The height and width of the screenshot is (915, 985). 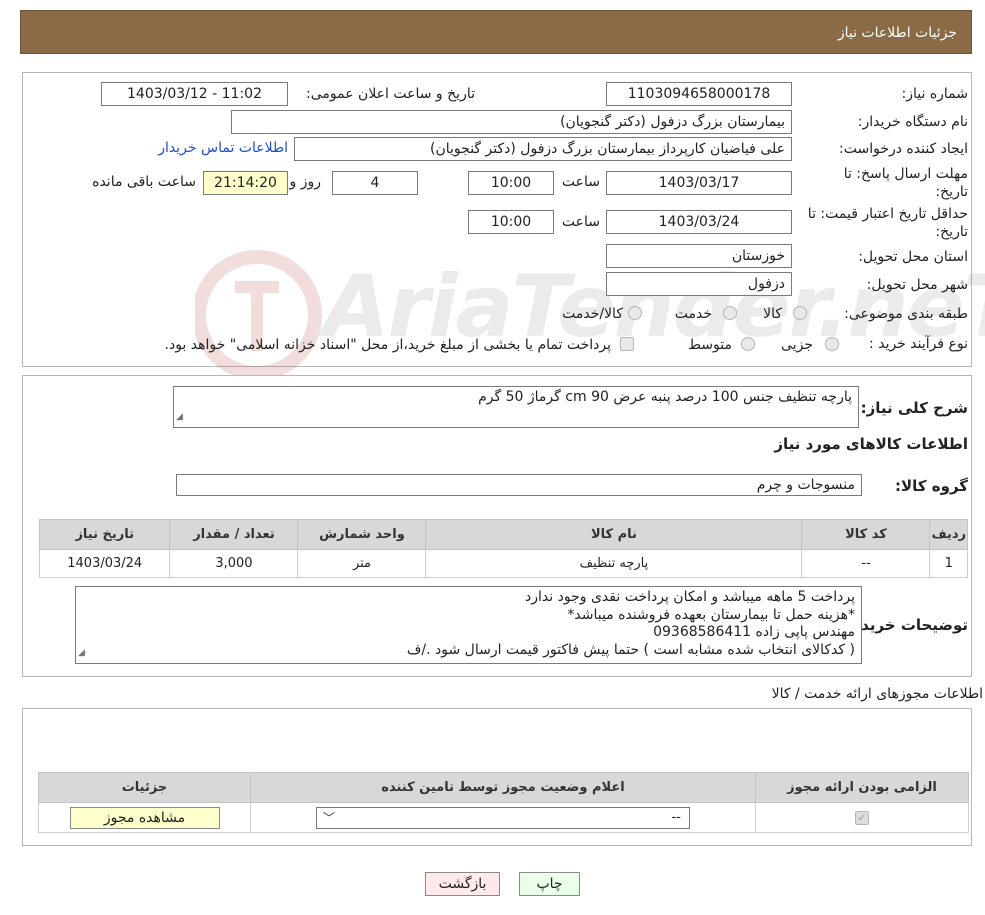 What do you see at coordinates (549, 884) in the screenshot?
I see `print-button: چاپ` at bounding box center [549, 884].